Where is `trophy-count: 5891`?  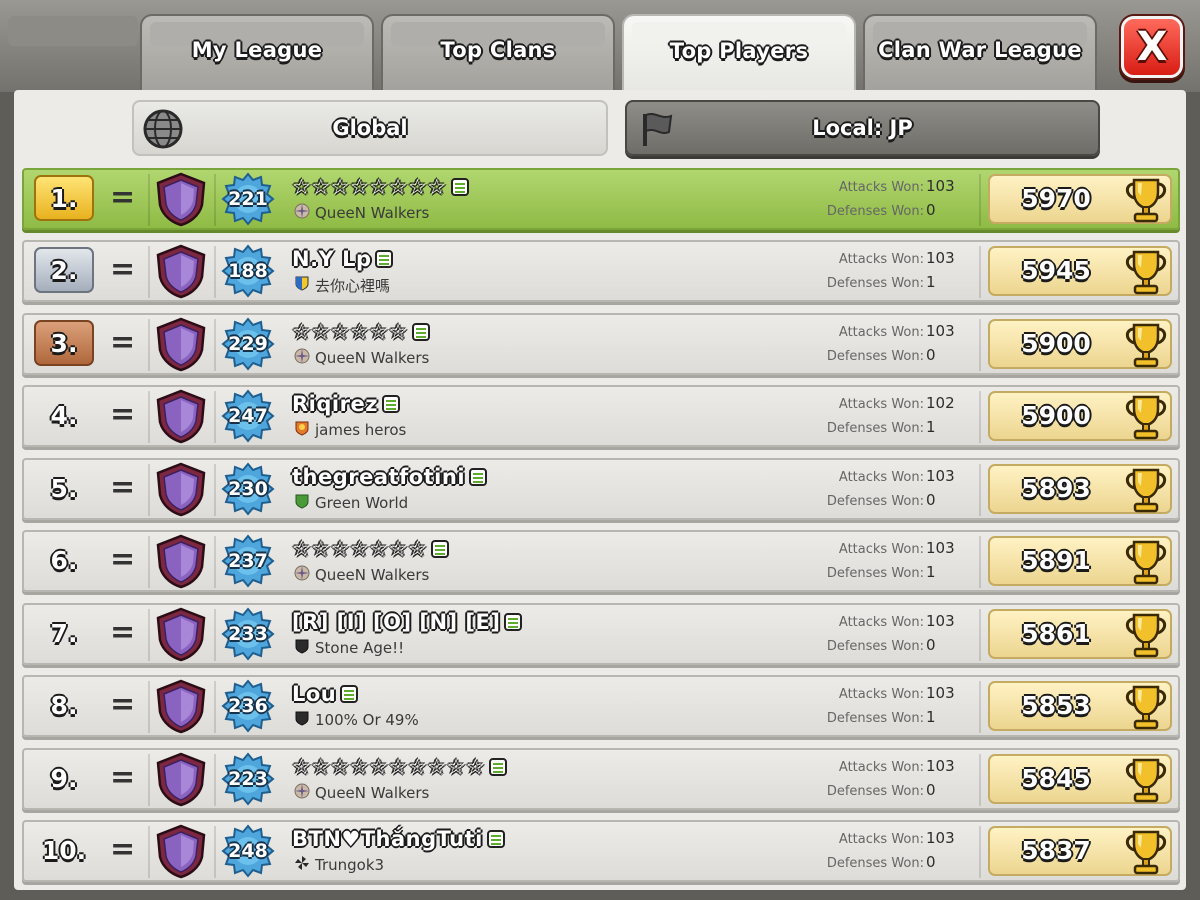
trophy-count: 5891 is located at coordinates (1056, 560).